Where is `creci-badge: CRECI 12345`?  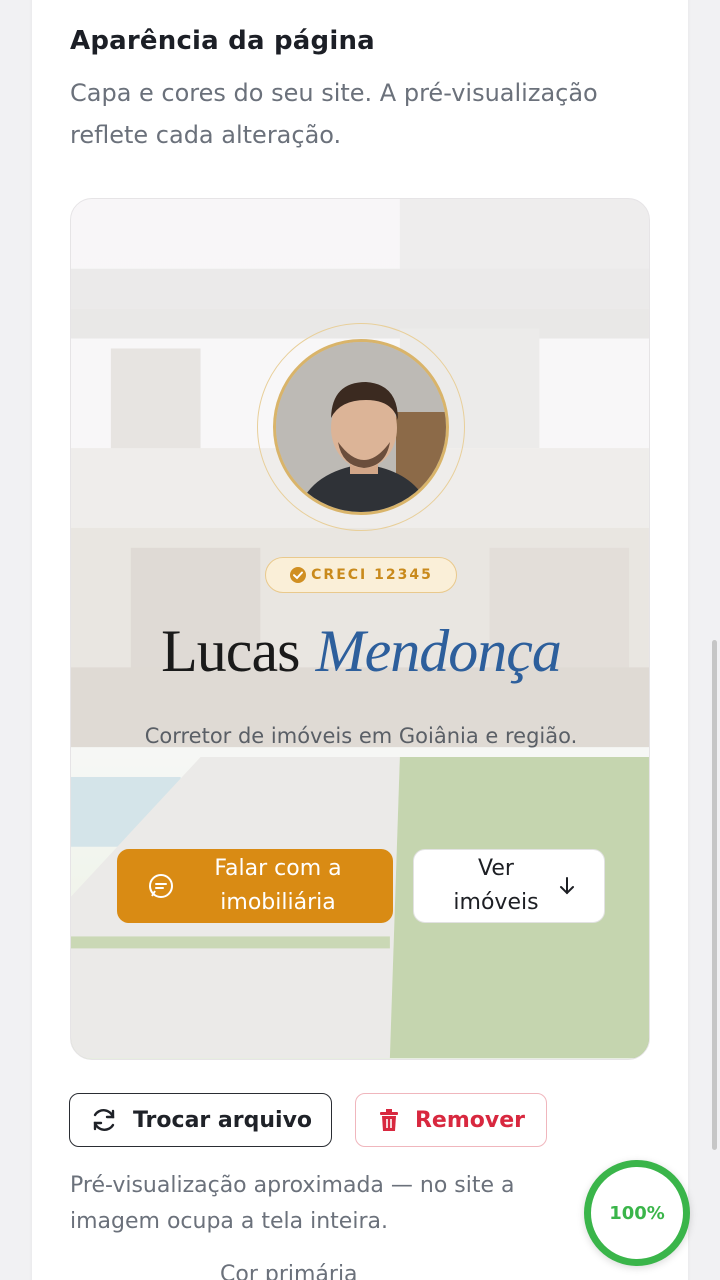
creci-badge: CRECI 12345 is located at coordinates (361, 575).